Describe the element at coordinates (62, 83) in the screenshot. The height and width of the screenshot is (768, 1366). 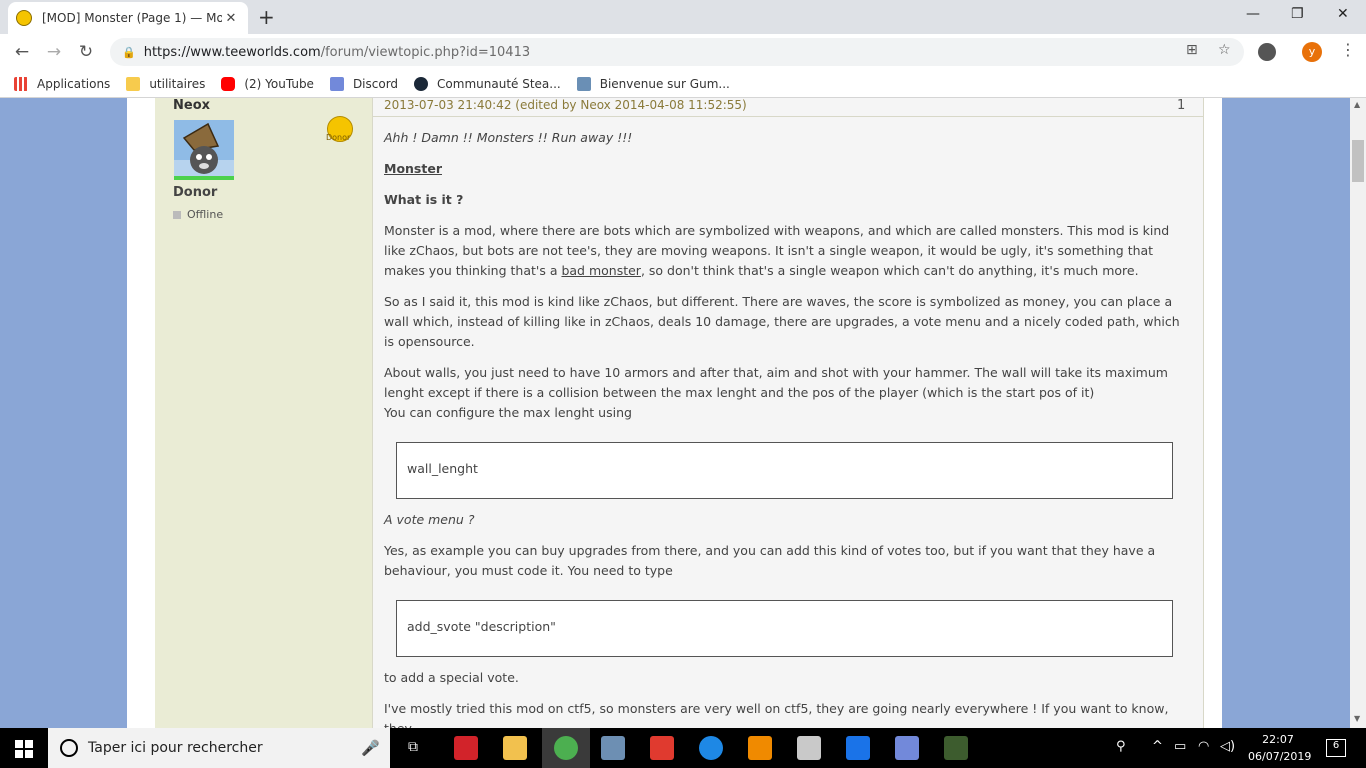
I see `bookmark-applications: Applications` at that location.